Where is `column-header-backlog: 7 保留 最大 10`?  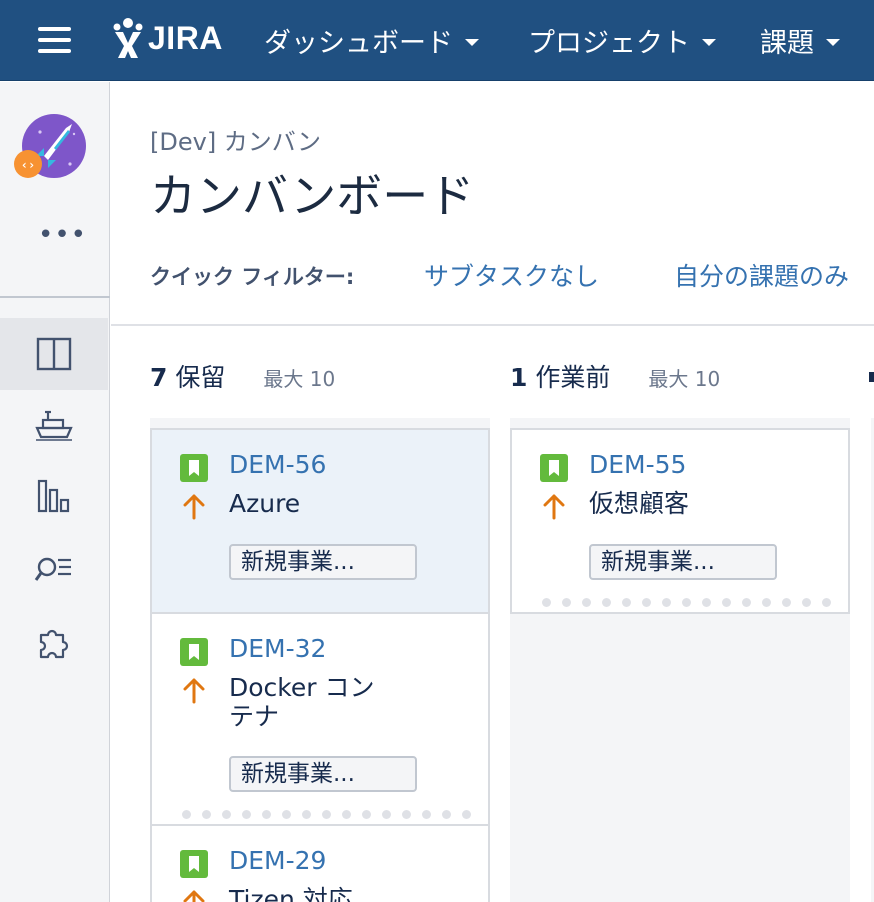
column-header-backlog: 7 保留 最大 10 is located at coordinates (242, 376).